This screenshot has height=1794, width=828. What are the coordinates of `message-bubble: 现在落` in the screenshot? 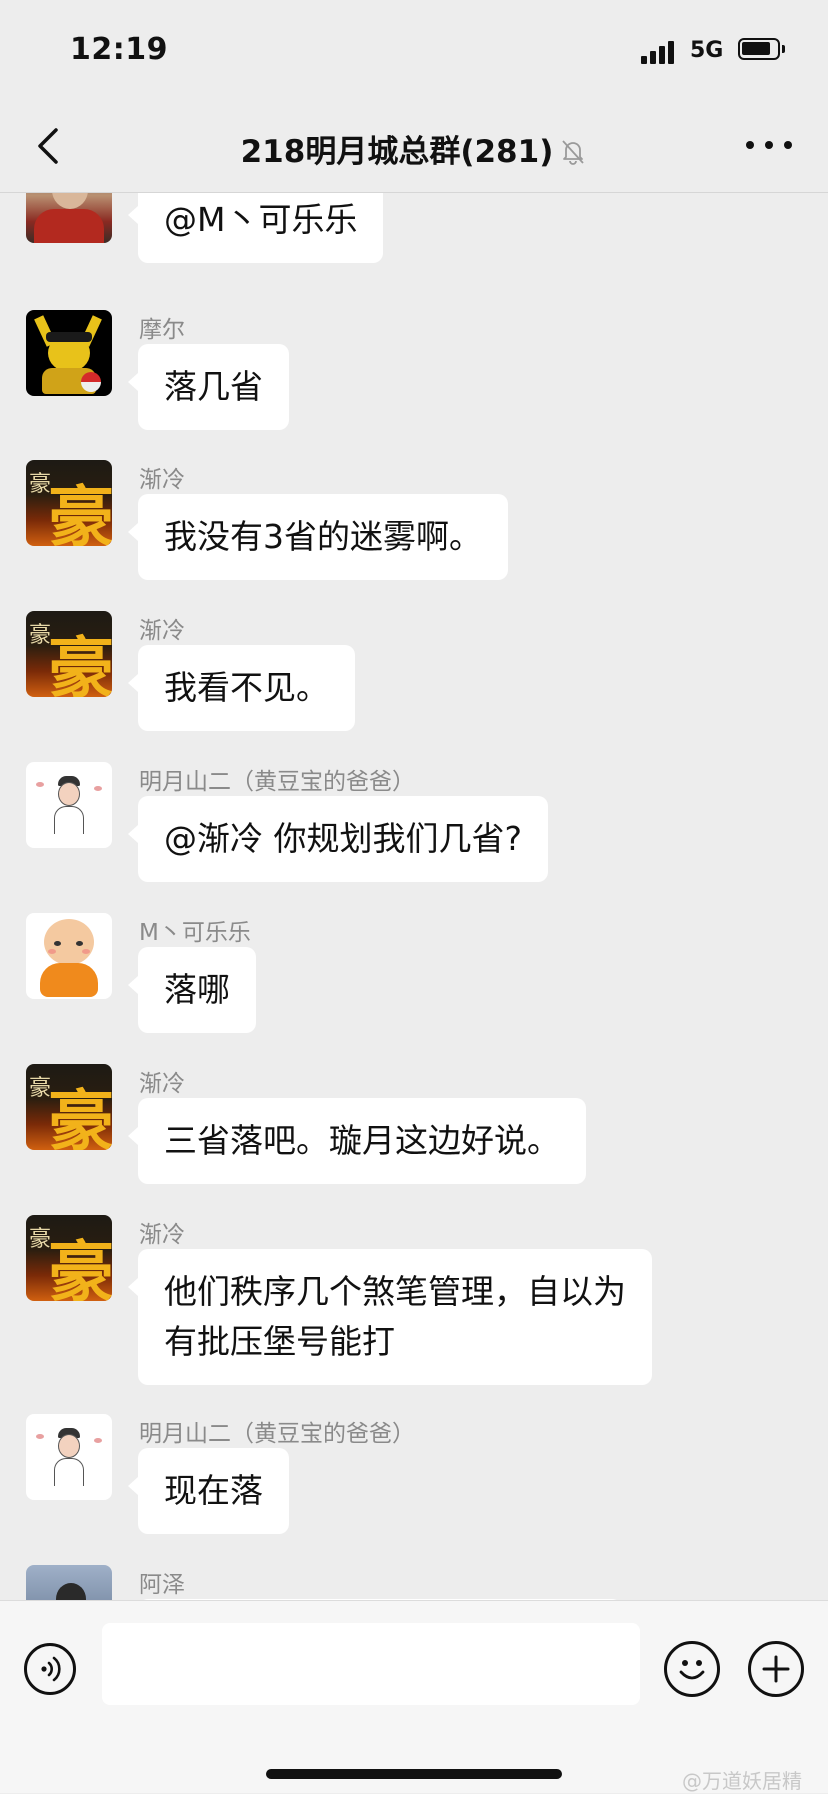 It's located at (208, 1491).